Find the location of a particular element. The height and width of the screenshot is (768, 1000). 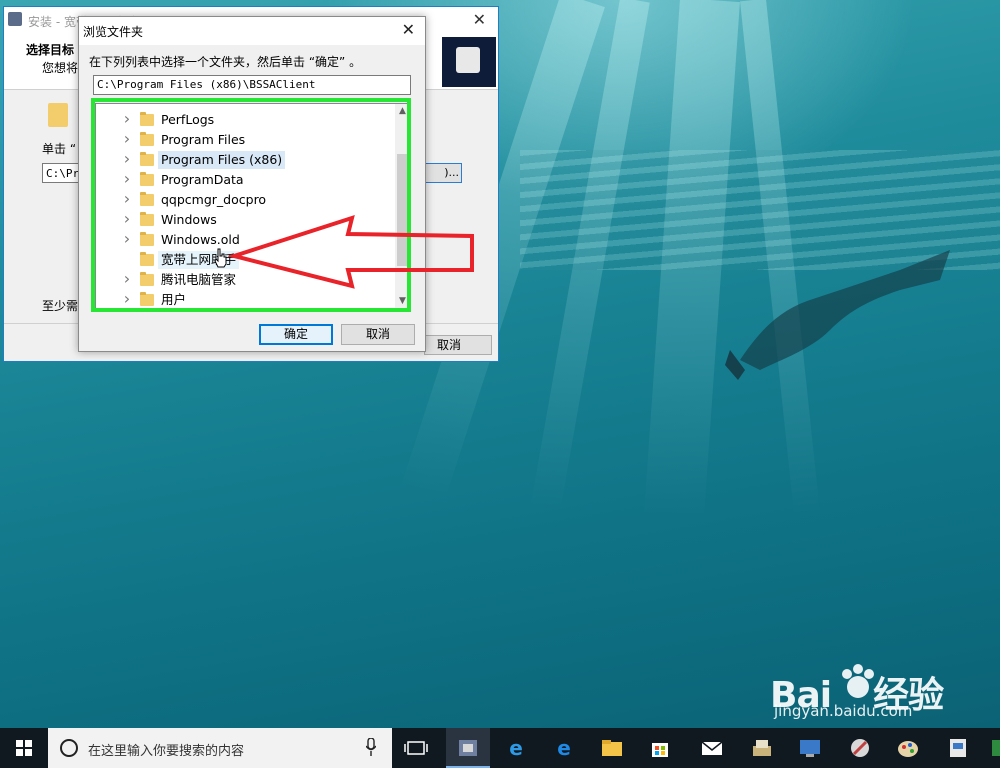

tree-item-label: qqpcmgr_docpro is located at coordinates (214, 199).